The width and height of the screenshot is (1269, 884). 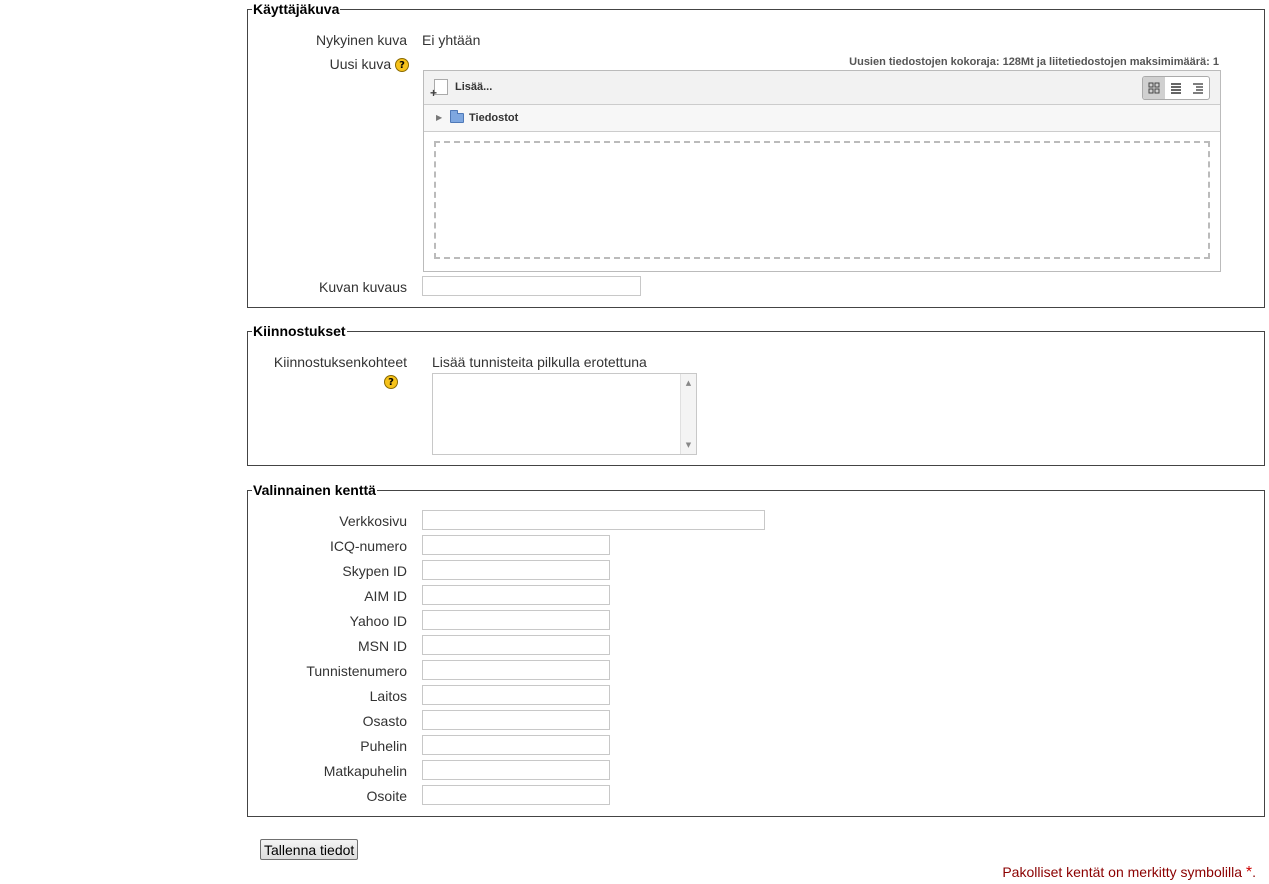 I want to click on folder-icon, so click(x=457, y=116).